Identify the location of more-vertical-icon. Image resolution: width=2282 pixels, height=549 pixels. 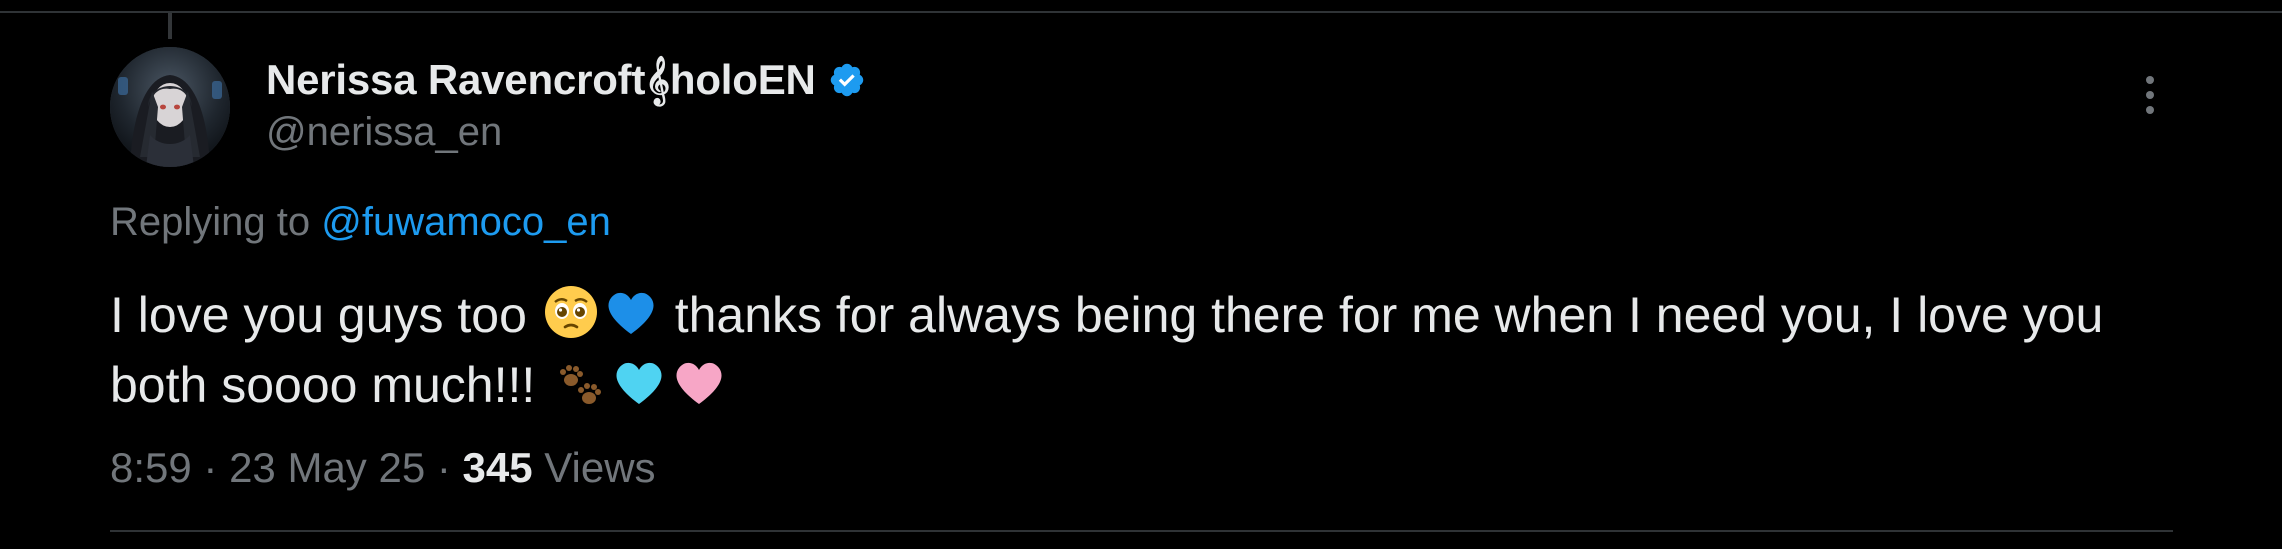
(2150, 95).